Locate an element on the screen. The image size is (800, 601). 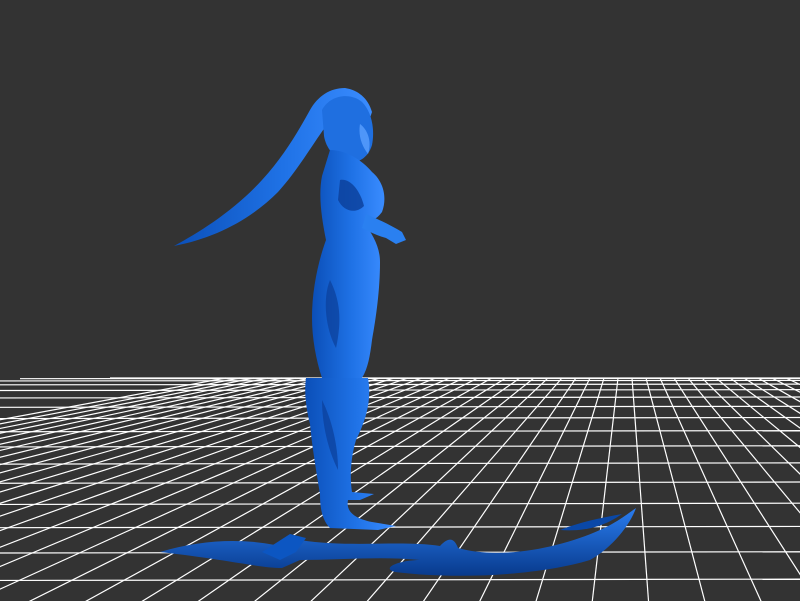
model-weapon-blade is located at coordinates (398, 542).